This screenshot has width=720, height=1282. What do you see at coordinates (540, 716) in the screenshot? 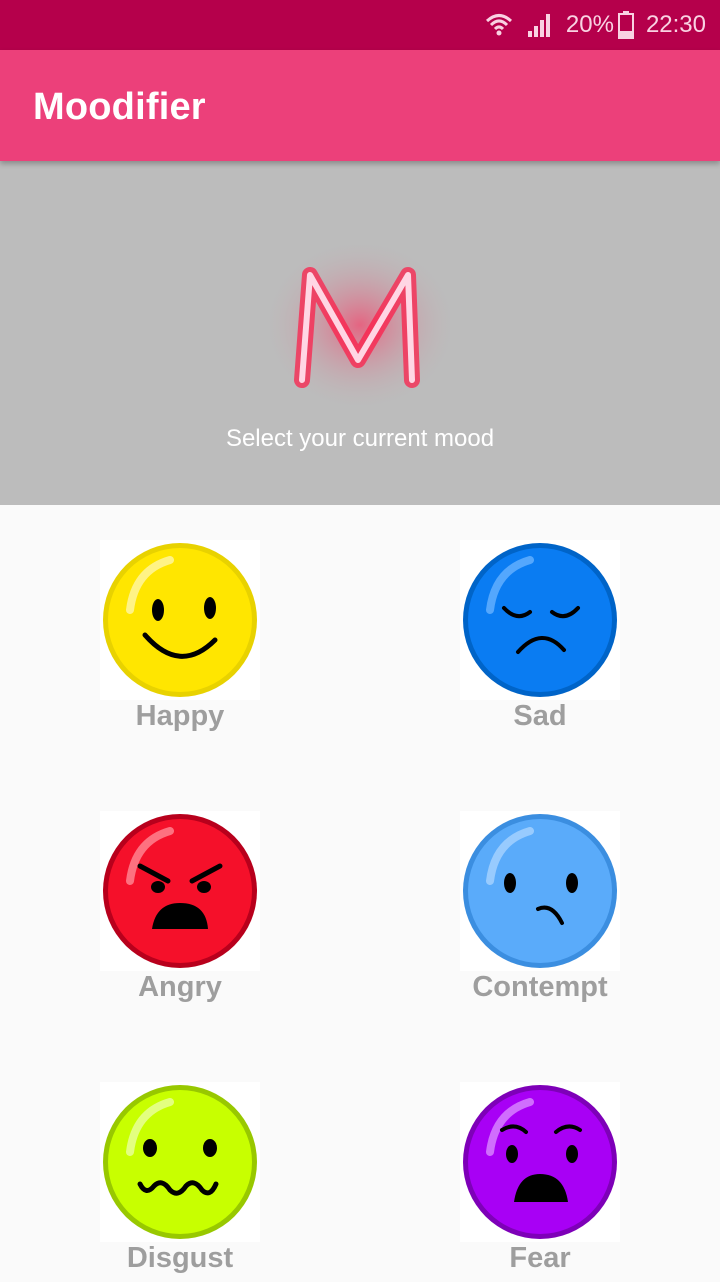
I see `mood-label-sad: Sad` at bounding box center [540, 716].